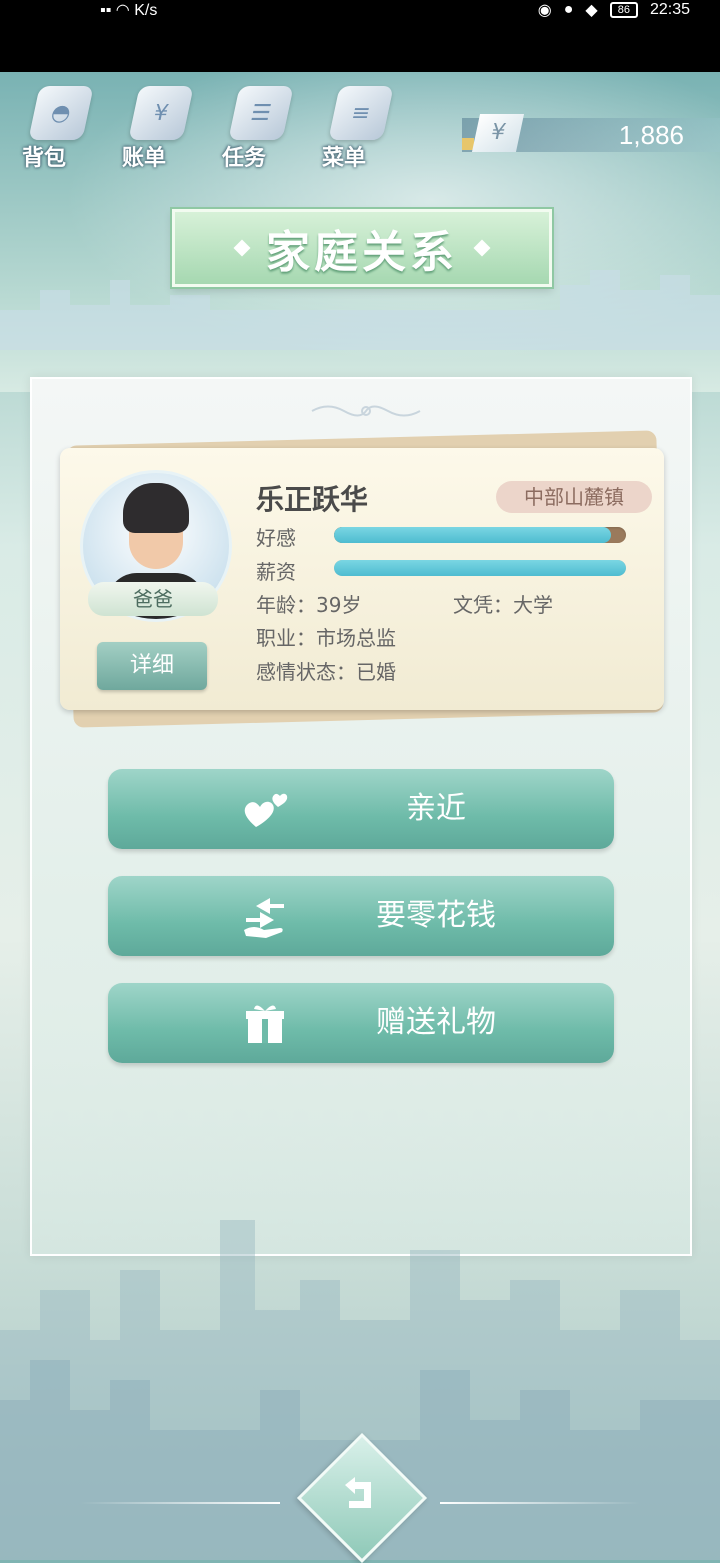 The width and height of the screenshot is (720, 1563). Describe the element at coordinates (574, 497) in the screenshot. I see `location-badge: 中部山麓镇` at that location.